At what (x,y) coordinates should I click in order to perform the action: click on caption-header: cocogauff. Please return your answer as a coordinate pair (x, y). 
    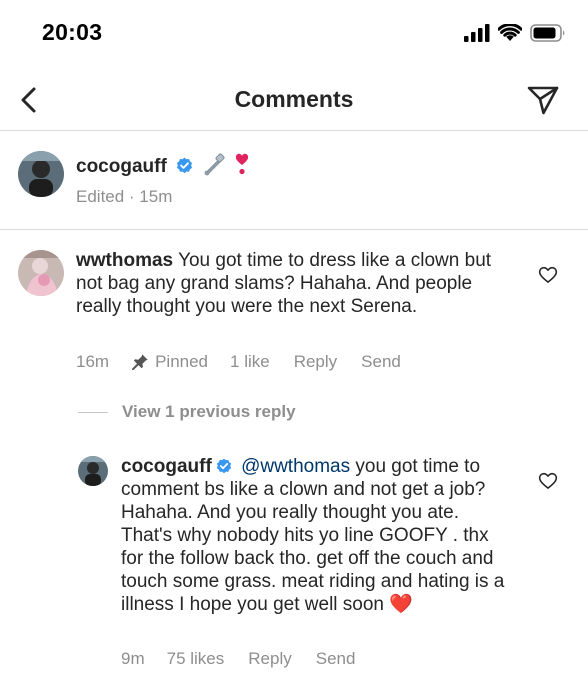
    Looking at the image, I should click on (163, 165).